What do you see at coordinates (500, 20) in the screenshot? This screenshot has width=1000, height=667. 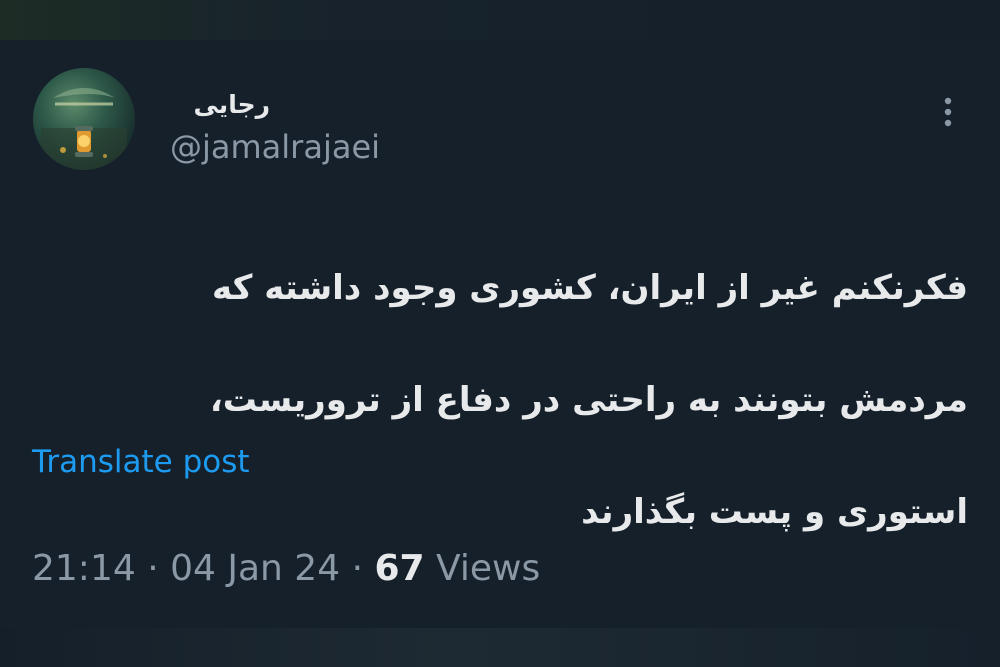 I see `top-edge-strip` at bounding box center [500, 20].